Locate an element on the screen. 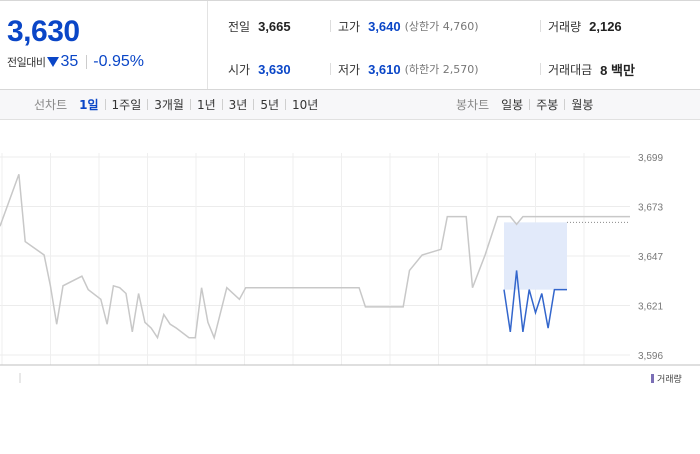 This screenshot has height=454, width=700. lower-limit: (하한가 2,570) is located at coordinates (441, 69).